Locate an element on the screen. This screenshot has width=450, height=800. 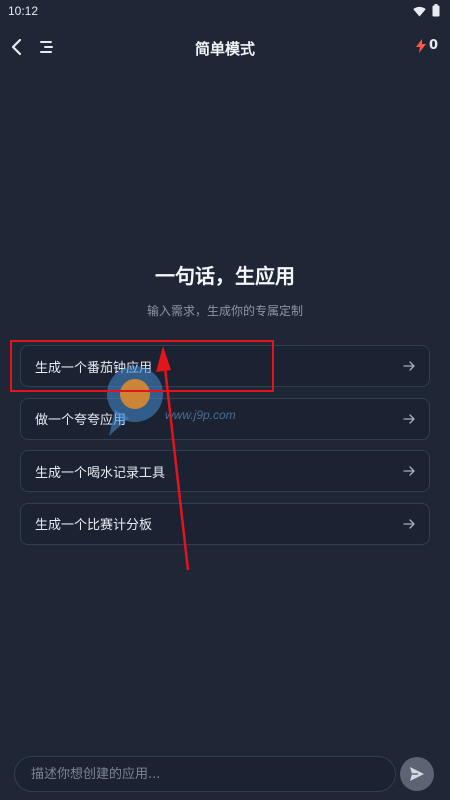
status-icons is located at coordinates (426, 11).